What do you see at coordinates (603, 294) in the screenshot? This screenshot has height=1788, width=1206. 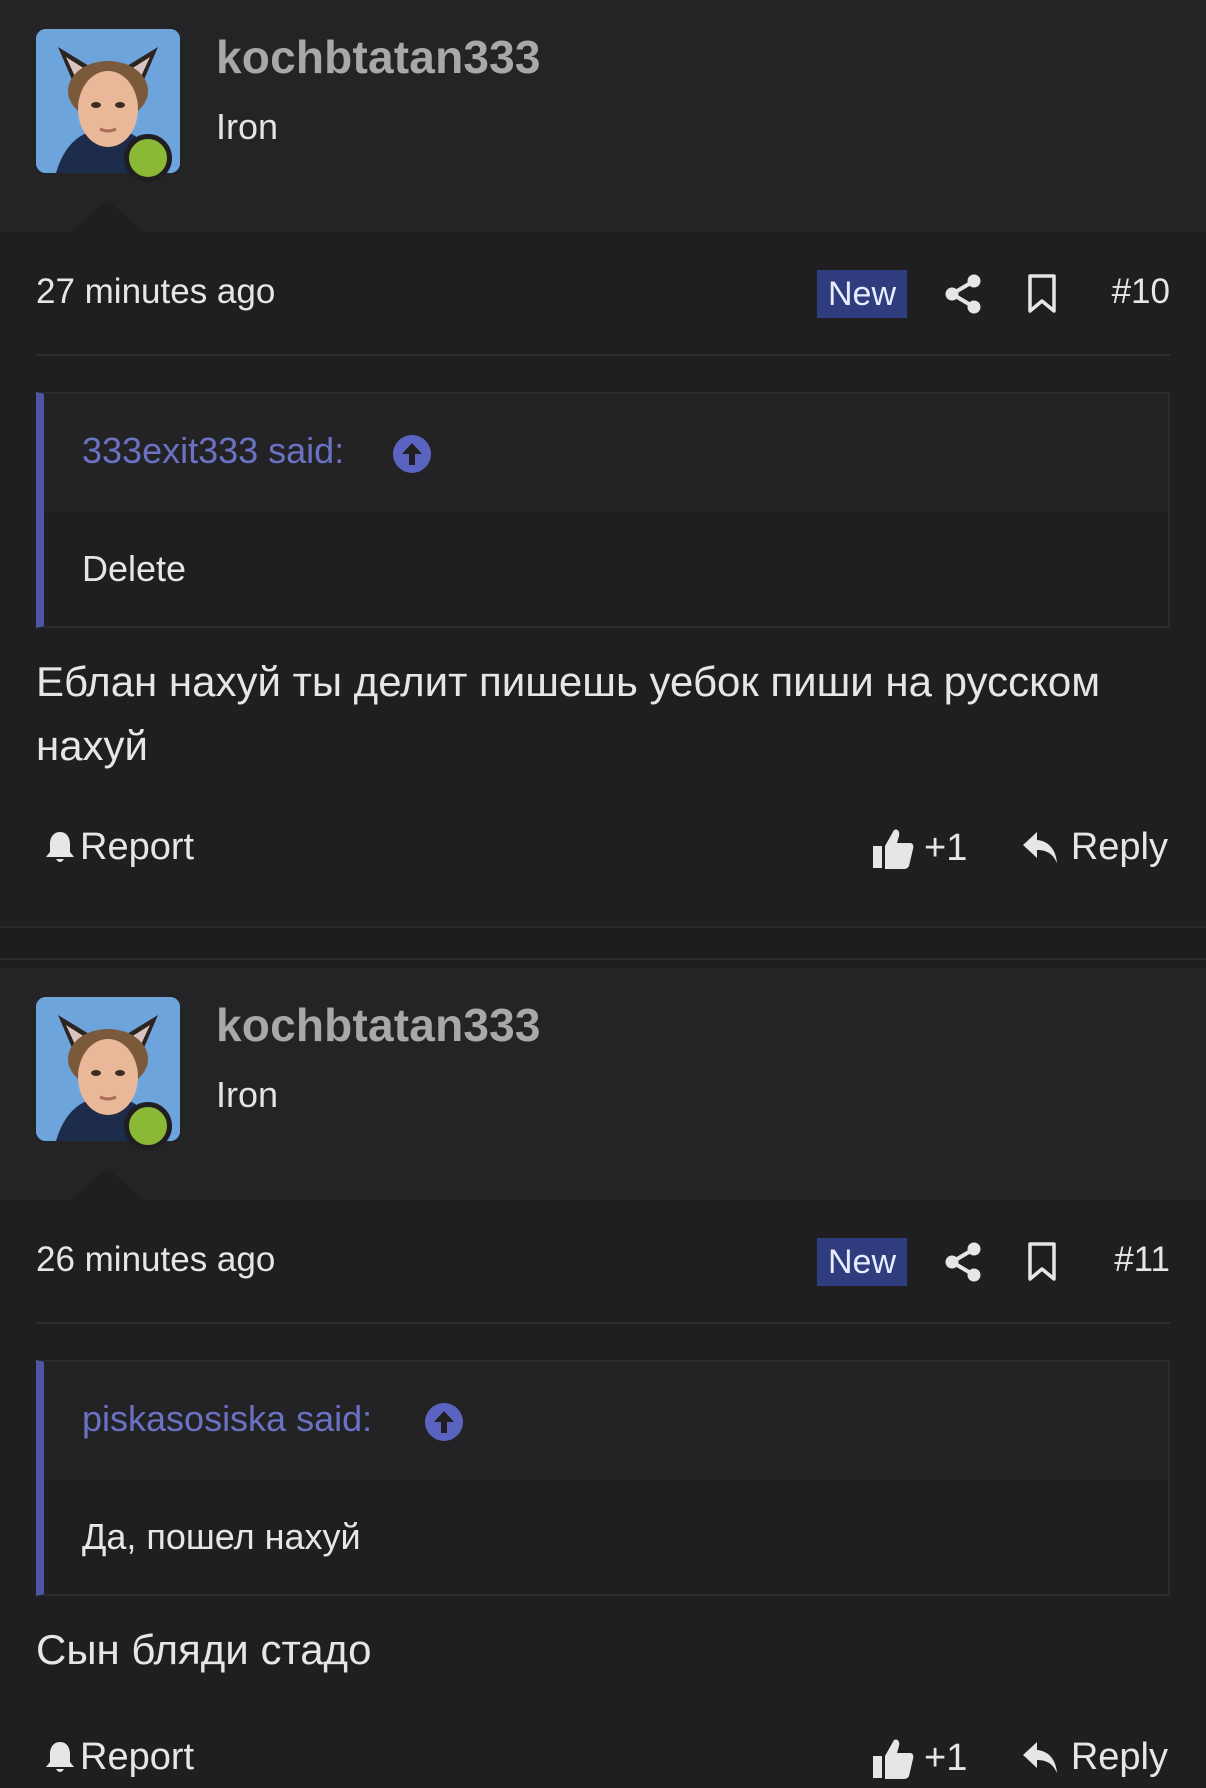 I see `post-meta: 27 minutes ago New #10` at bounding box center [603, 294].